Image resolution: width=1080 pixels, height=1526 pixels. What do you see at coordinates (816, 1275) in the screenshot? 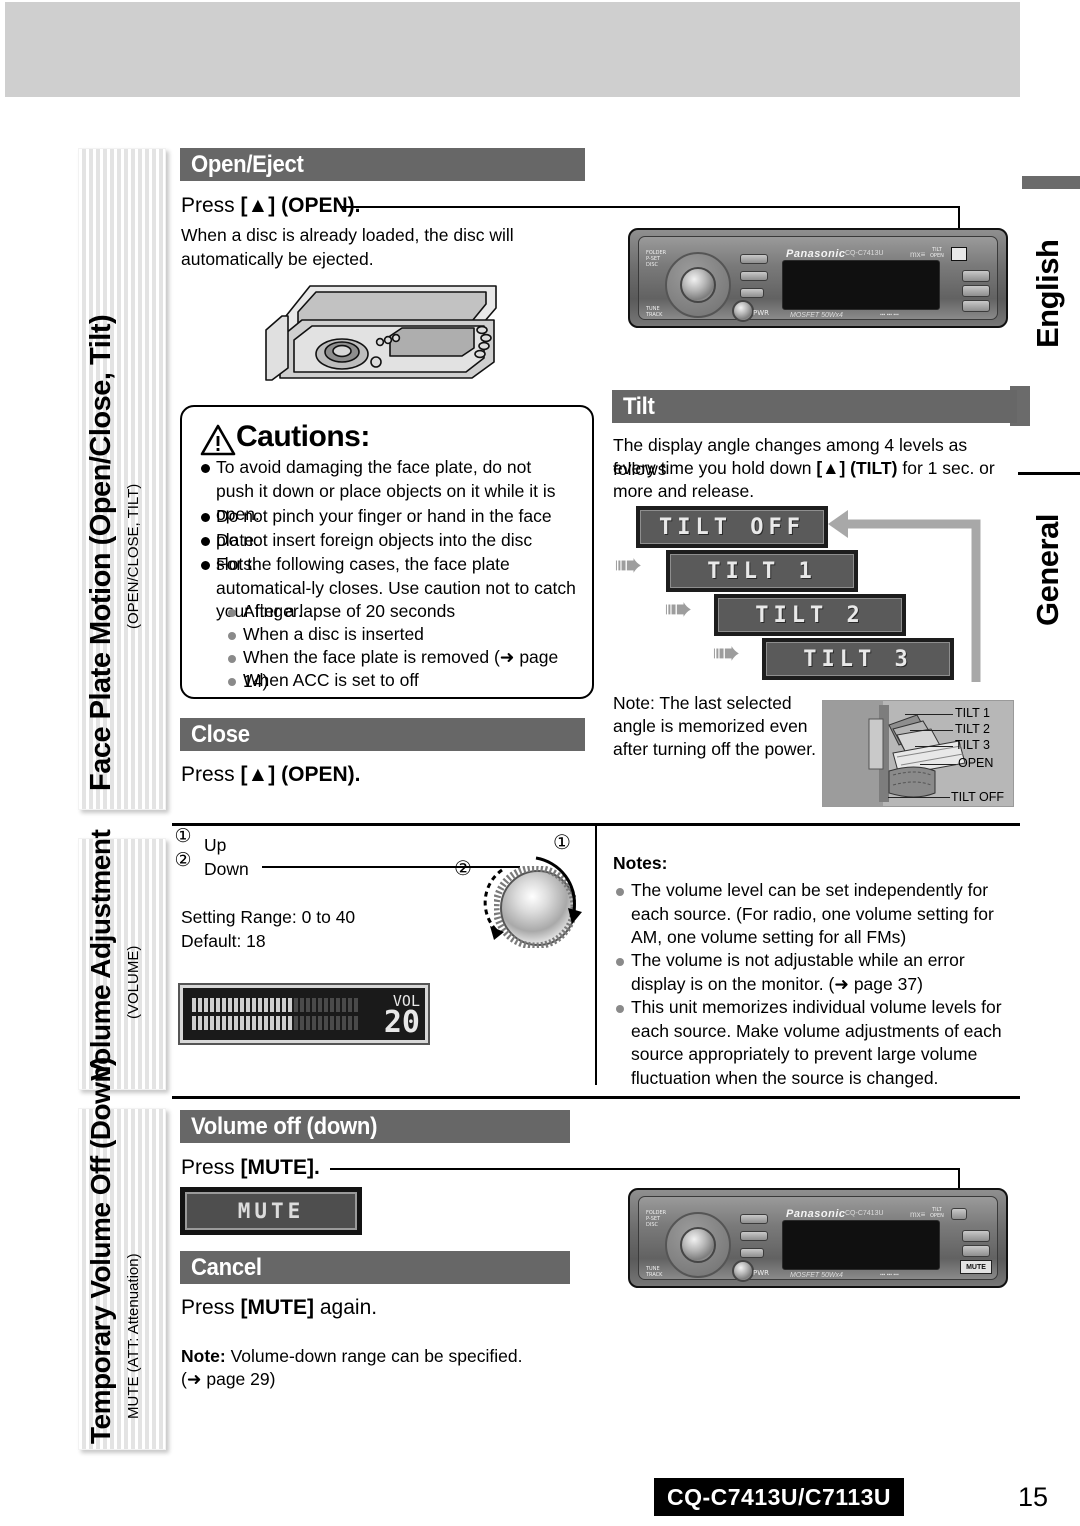
I see `head-unit-mosfet-label-bottom: MOSFET 50Wx4` at bounding box center [816, 1275].